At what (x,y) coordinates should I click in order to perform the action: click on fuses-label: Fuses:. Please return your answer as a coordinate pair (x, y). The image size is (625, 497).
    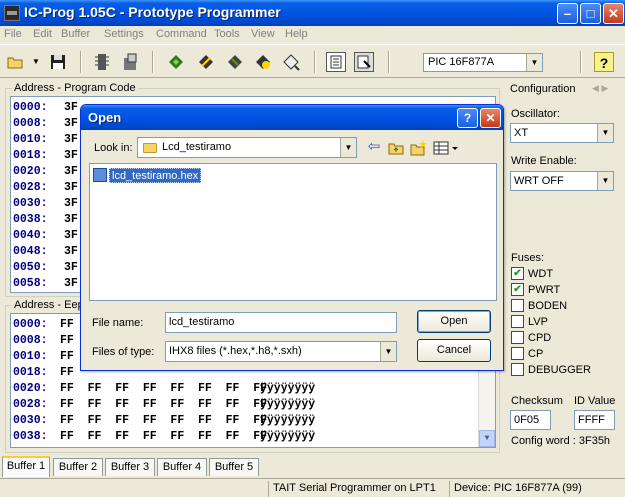
    Looking at the image, I should click on (528, 258).